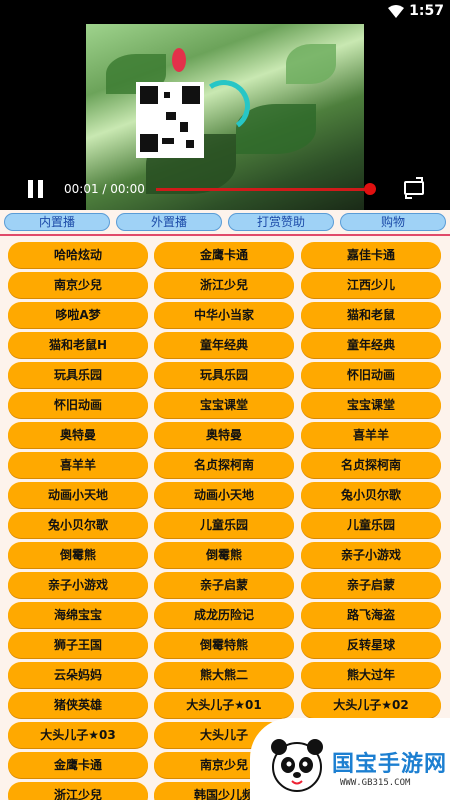  What do you see at coordinates (224, 675) in the screenshot?
I see `channel-button: 熊大熊二` at bounding box center [224, 675].